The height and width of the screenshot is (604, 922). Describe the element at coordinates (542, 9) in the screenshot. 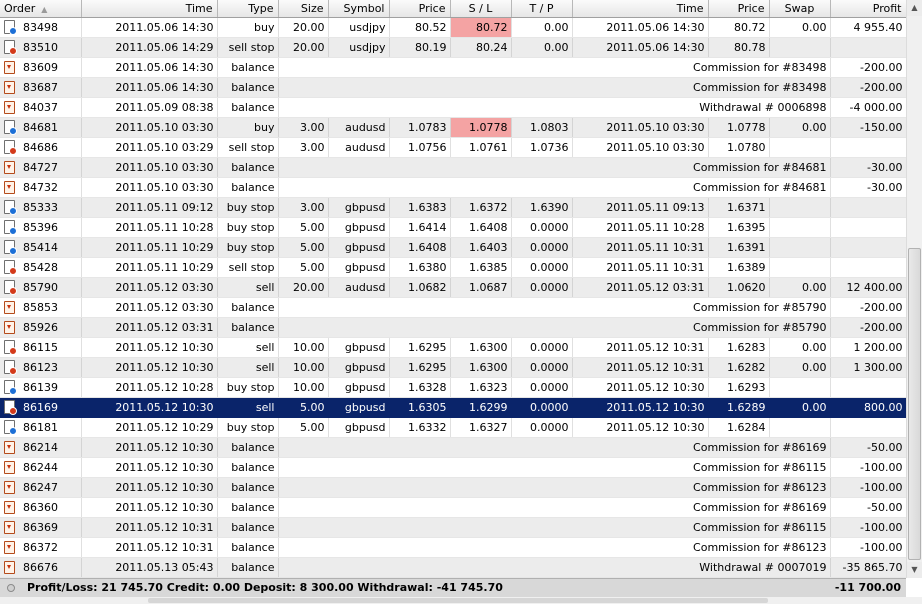

I see `column-header-tp: T / P` at that location.